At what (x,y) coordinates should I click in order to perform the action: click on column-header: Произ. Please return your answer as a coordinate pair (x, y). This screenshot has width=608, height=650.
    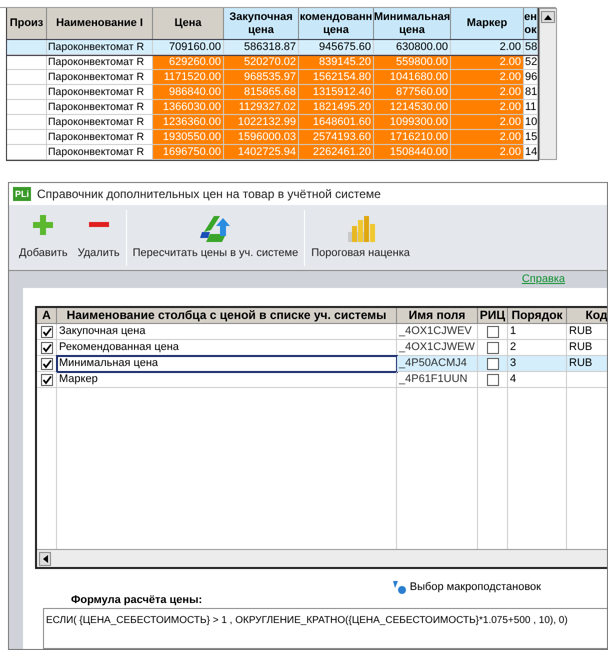
    Looking at the image, I should click on (27, 24).